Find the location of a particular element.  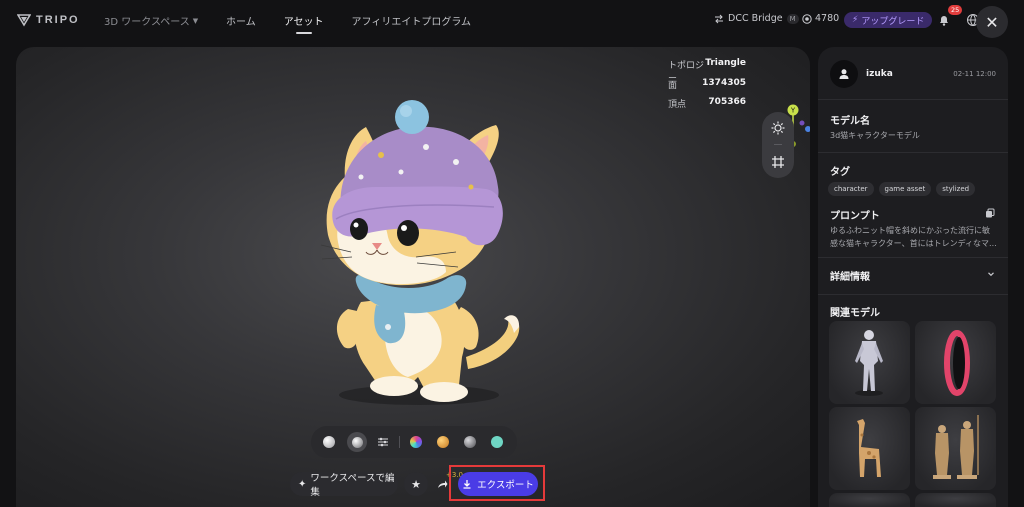

dcc-bridge-button: DCC Bridge M is located at coordinates (756, 18).